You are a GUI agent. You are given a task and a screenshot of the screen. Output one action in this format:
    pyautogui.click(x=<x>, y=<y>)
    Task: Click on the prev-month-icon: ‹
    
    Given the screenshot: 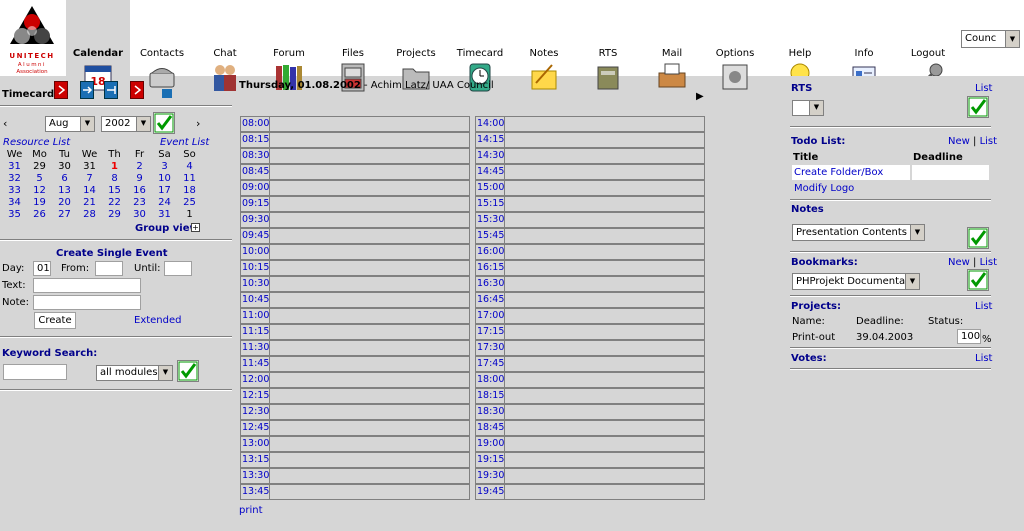 What is the action you would take?
    pyautogui.click(x=5, y=123)
    